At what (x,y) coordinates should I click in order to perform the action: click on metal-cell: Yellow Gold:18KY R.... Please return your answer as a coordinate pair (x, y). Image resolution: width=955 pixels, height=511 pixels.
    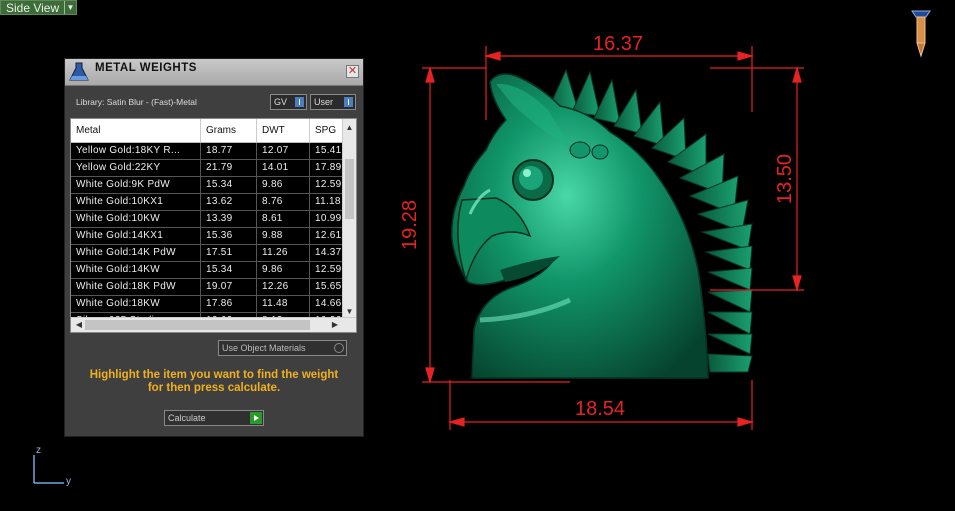
    Looking at the image, I should click on (136, 151).